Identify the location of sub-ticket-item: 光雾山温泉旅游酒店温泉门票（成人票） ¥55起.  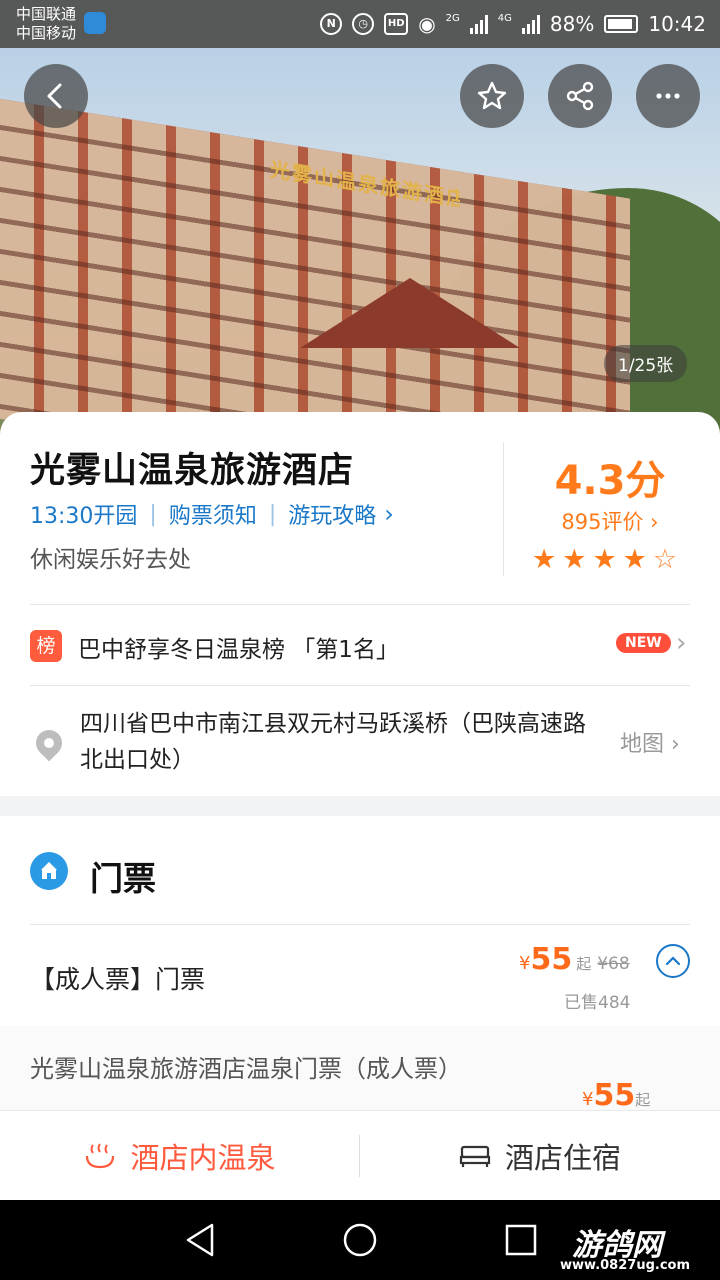
(360, 1071).